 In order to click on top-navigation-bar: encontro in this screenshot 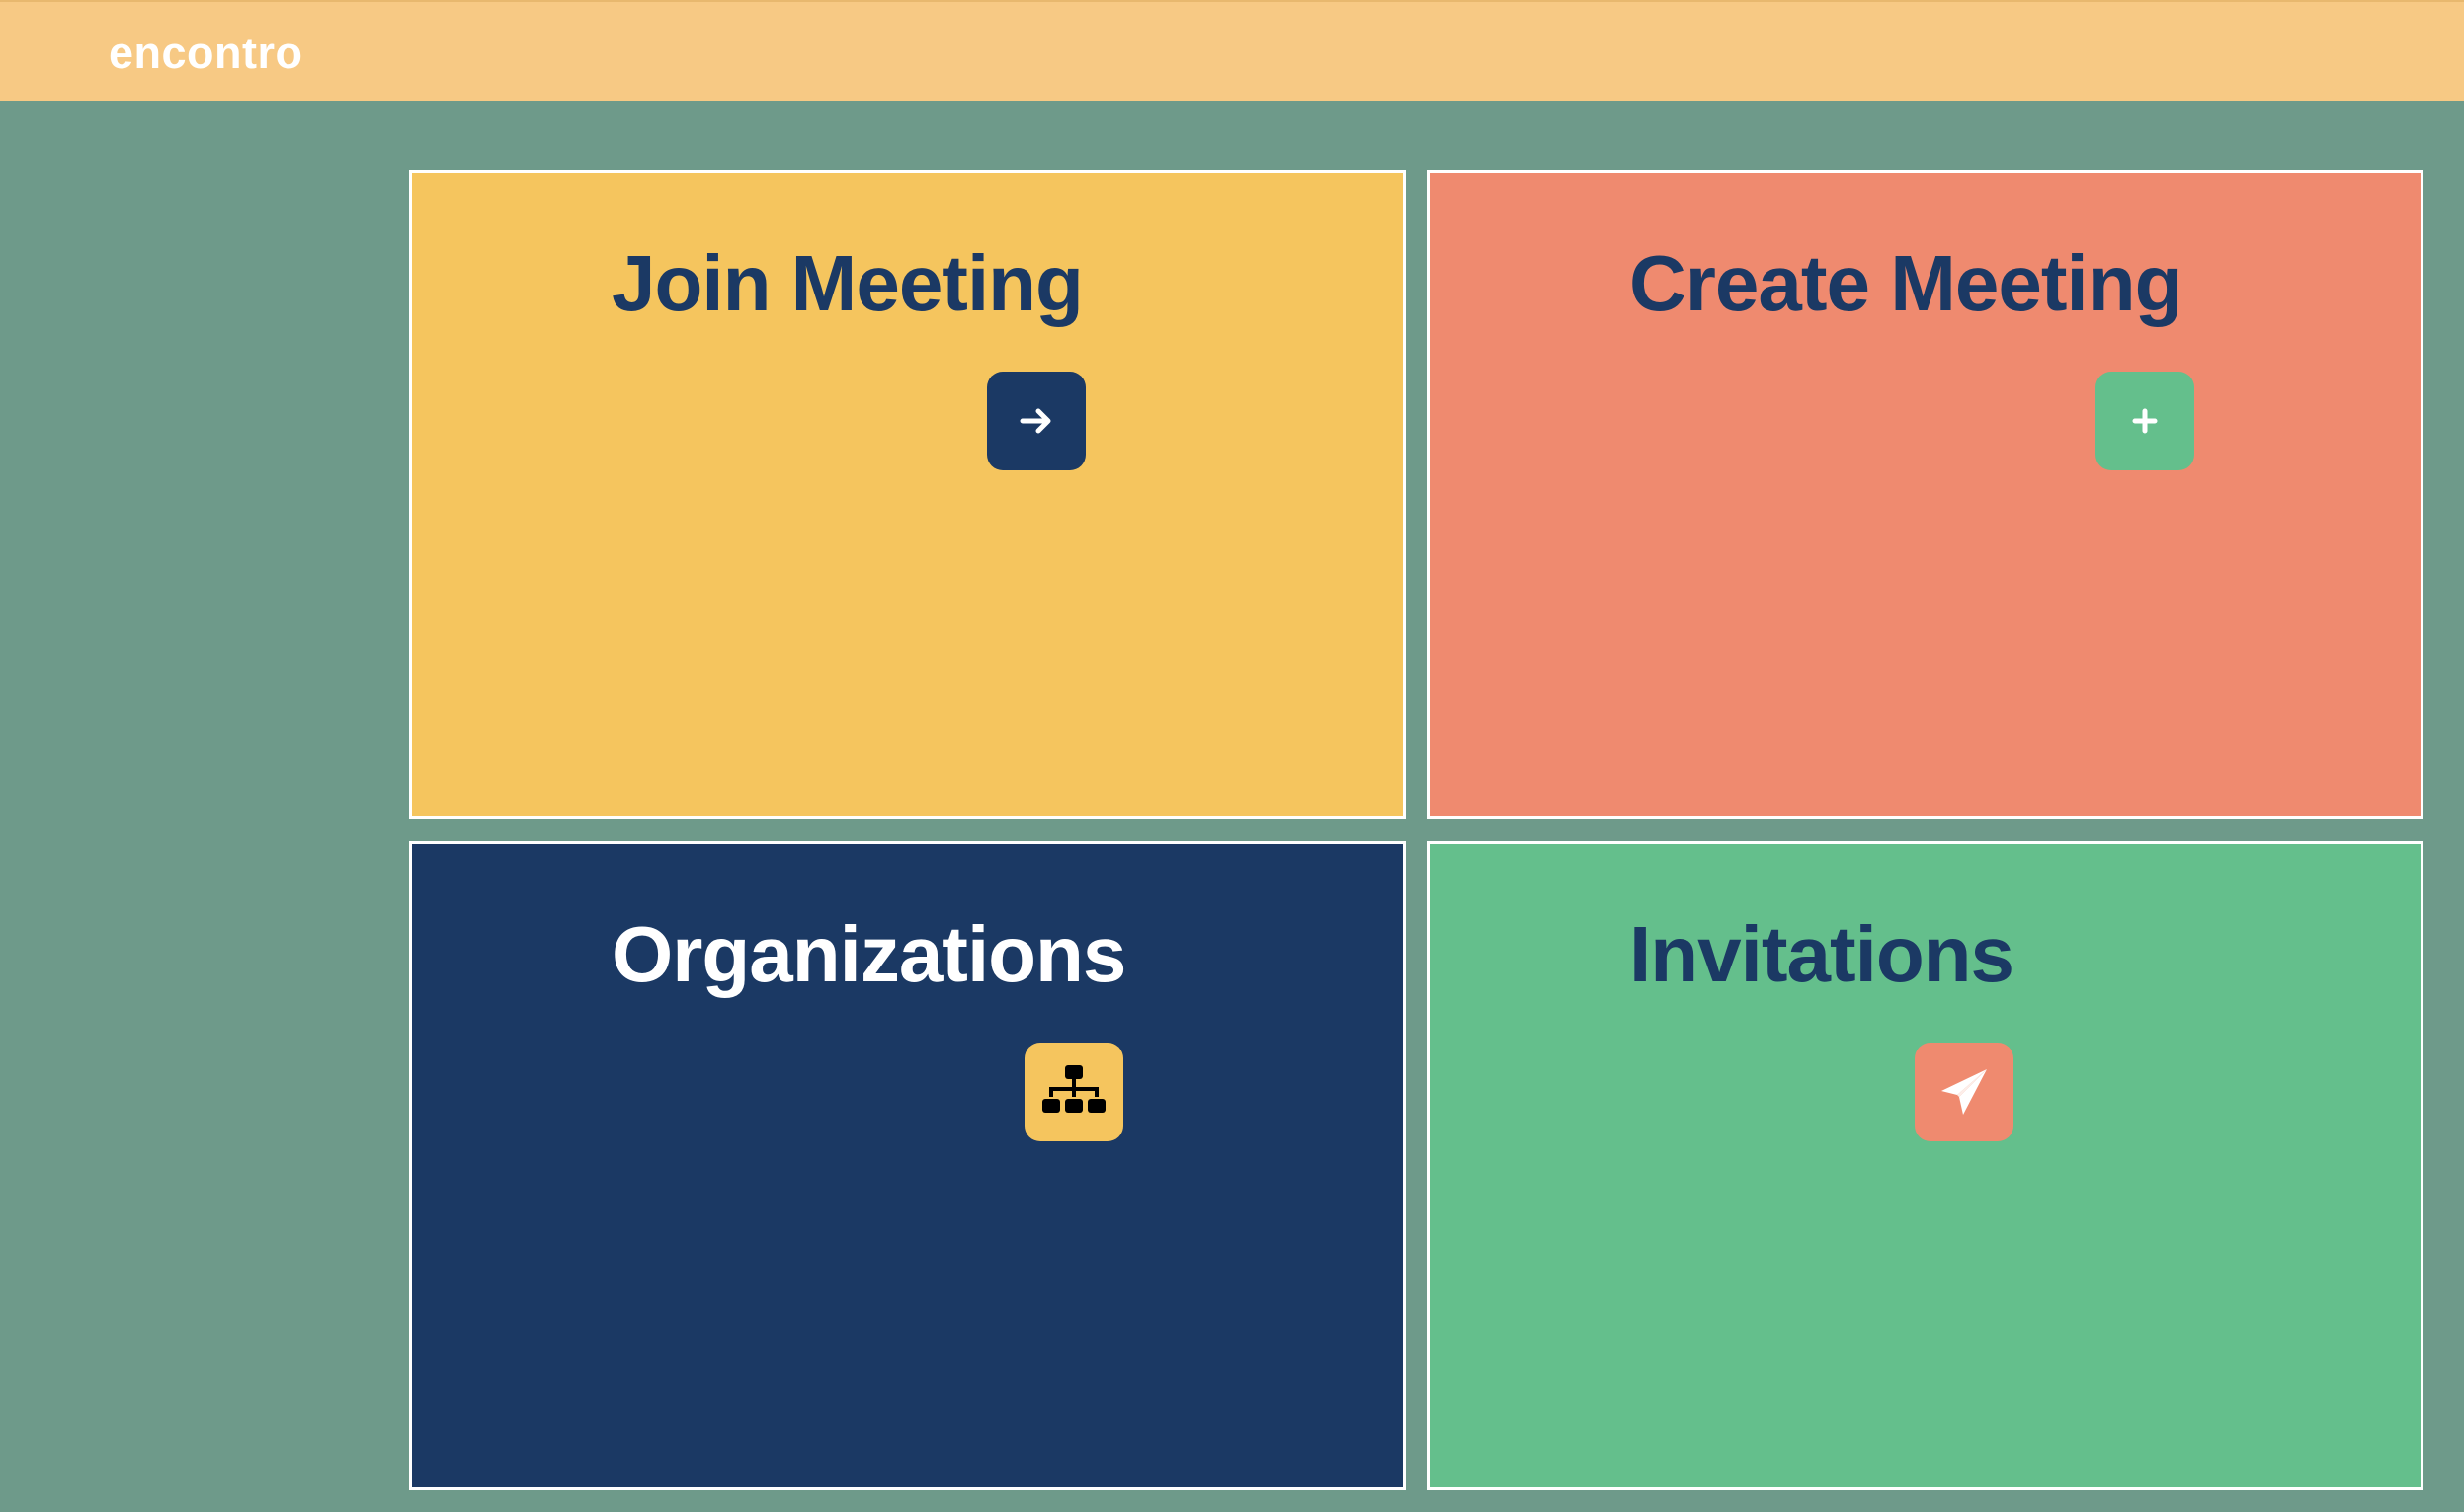, I will do `click(1232, 50)`.